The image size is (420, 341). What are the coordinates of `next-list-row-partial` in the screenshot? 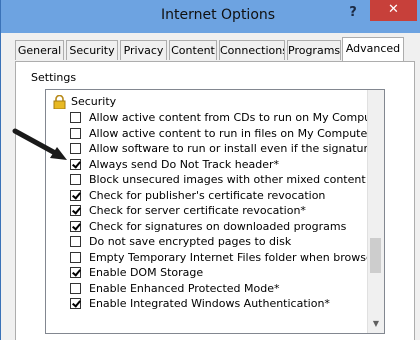 It's located at (145, 338).